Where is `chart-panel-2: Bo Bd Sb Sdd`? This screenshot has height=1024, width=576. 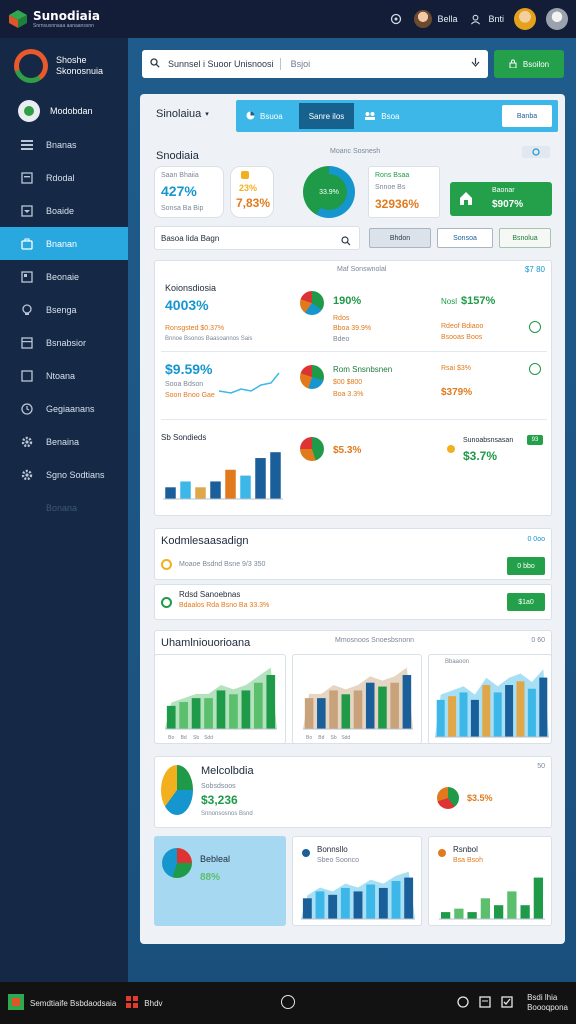
chart-panel-2: Bo Bd Sb Sdd is located at coordinates (357, 699).